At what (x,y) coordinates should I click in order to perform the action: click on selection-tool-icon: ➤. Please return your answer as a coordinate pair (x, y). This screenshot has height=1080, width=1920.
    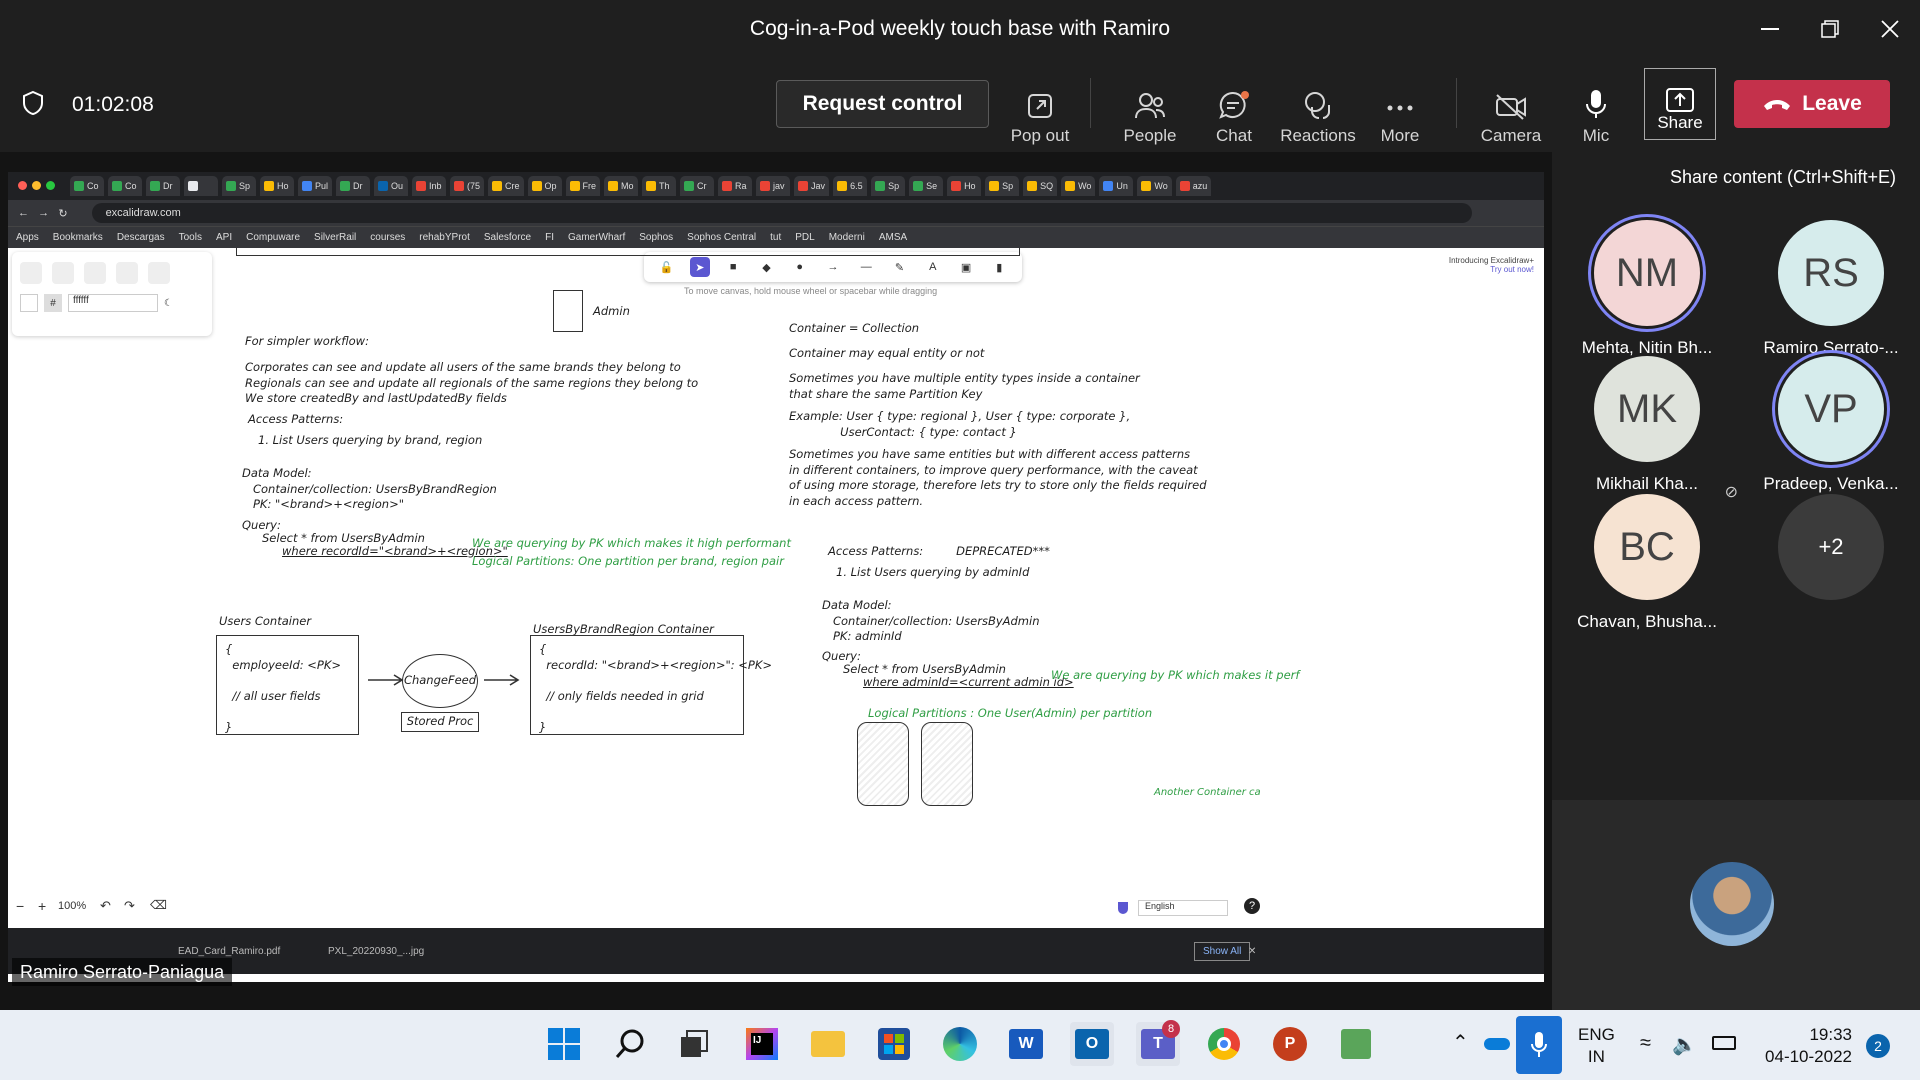
    Looking at the image, I should click on (699, 267).